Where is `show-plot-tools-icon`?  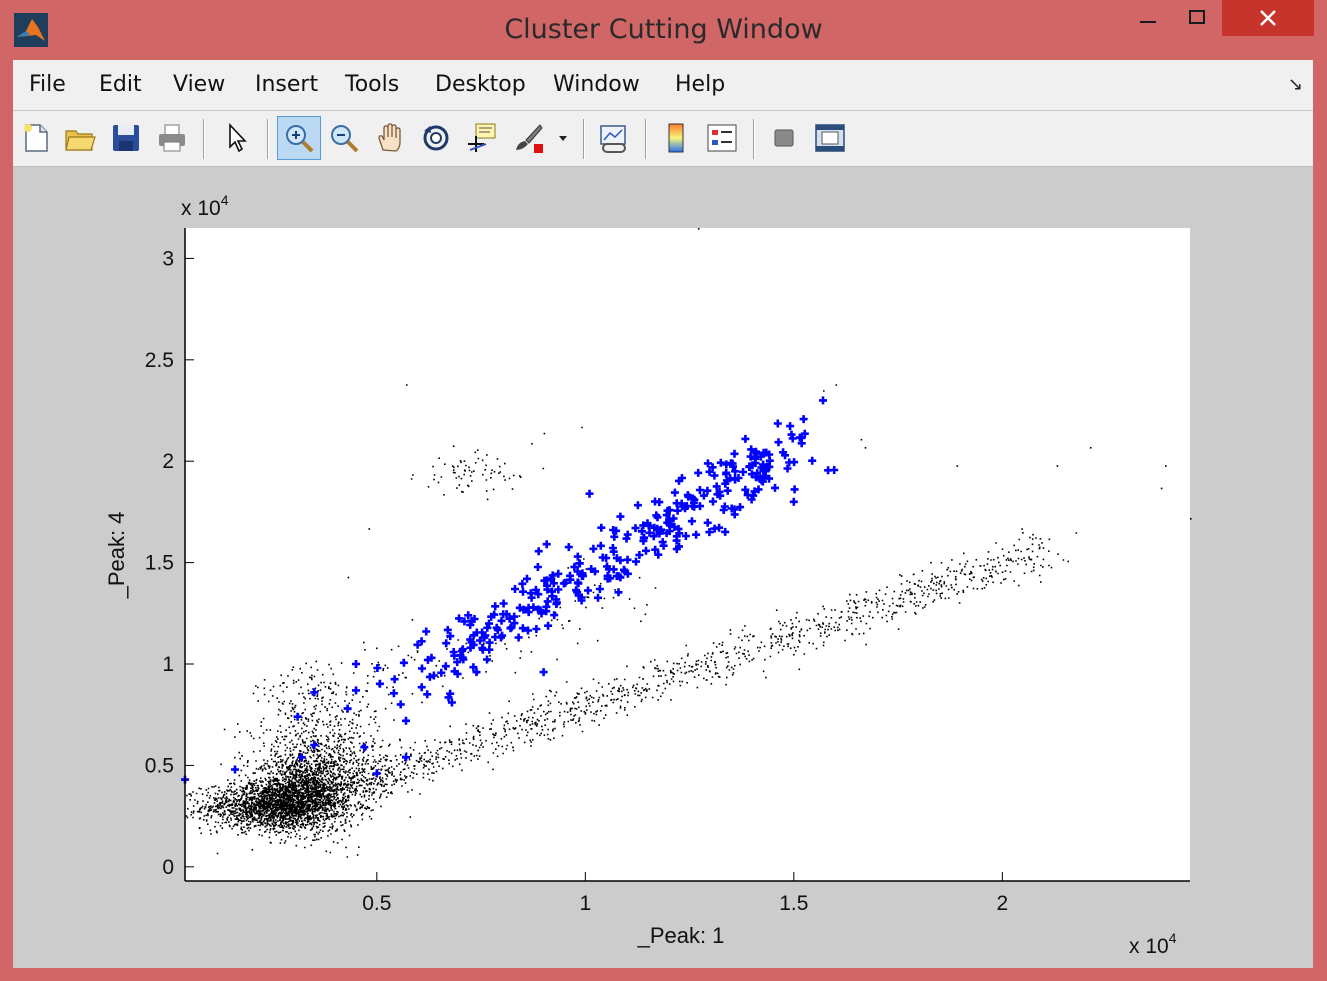
show-plot-tools-icon is located at coordinates (830, 138).